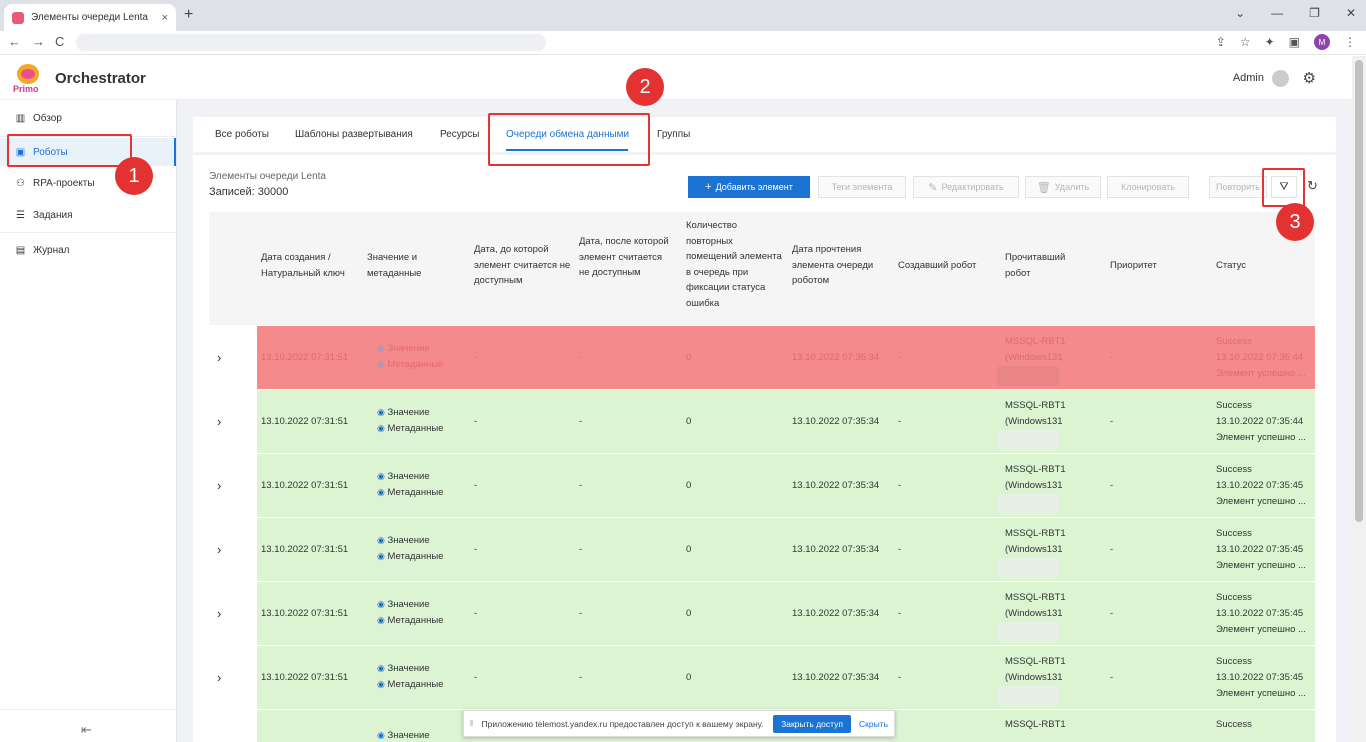  I want to click on forward-icon: →, so click(38, 41).